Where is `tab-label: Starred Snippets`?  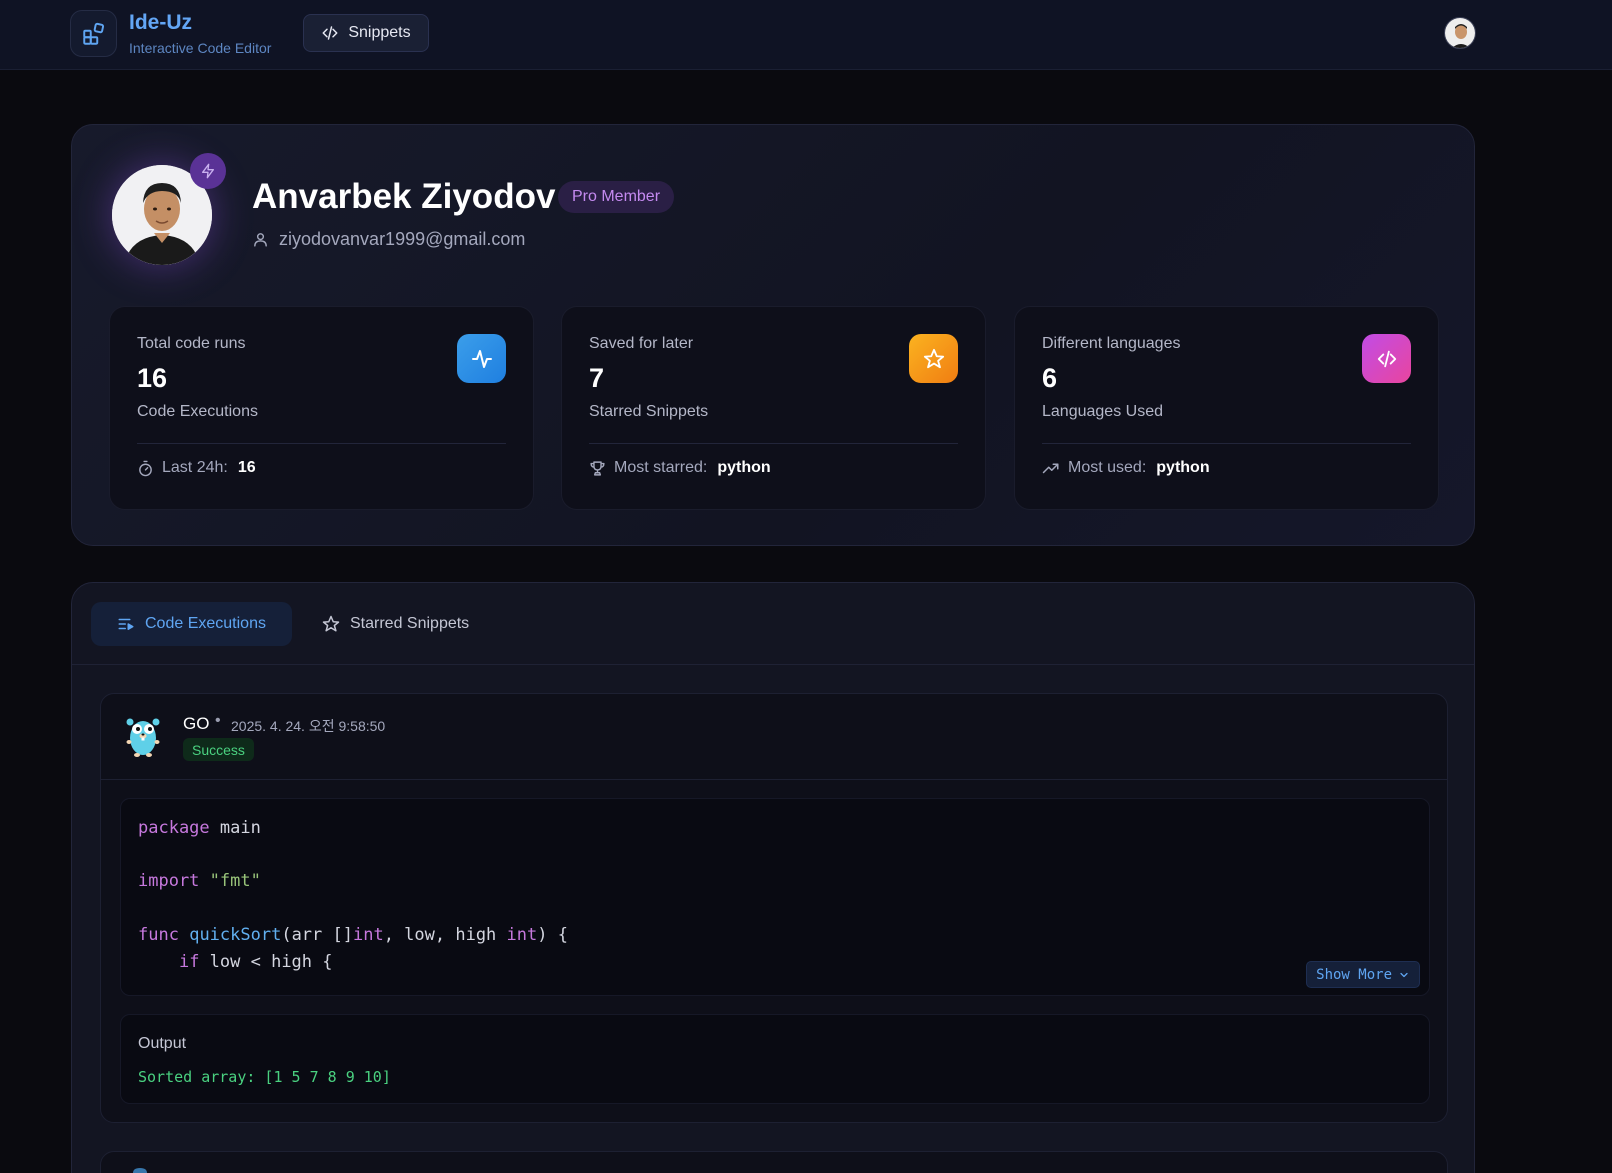 tab-label: Starred Snippets is located at coordinates (410, 623).